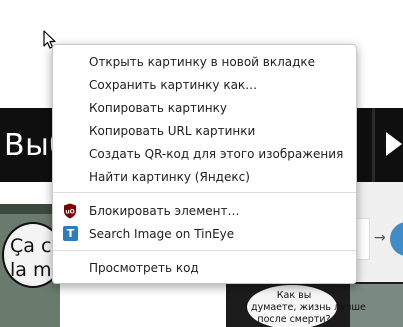  Describe the element at coordinates (204, 268) in the screenshot. I see `menu-item-inspect: Просмотреть код` at that location.